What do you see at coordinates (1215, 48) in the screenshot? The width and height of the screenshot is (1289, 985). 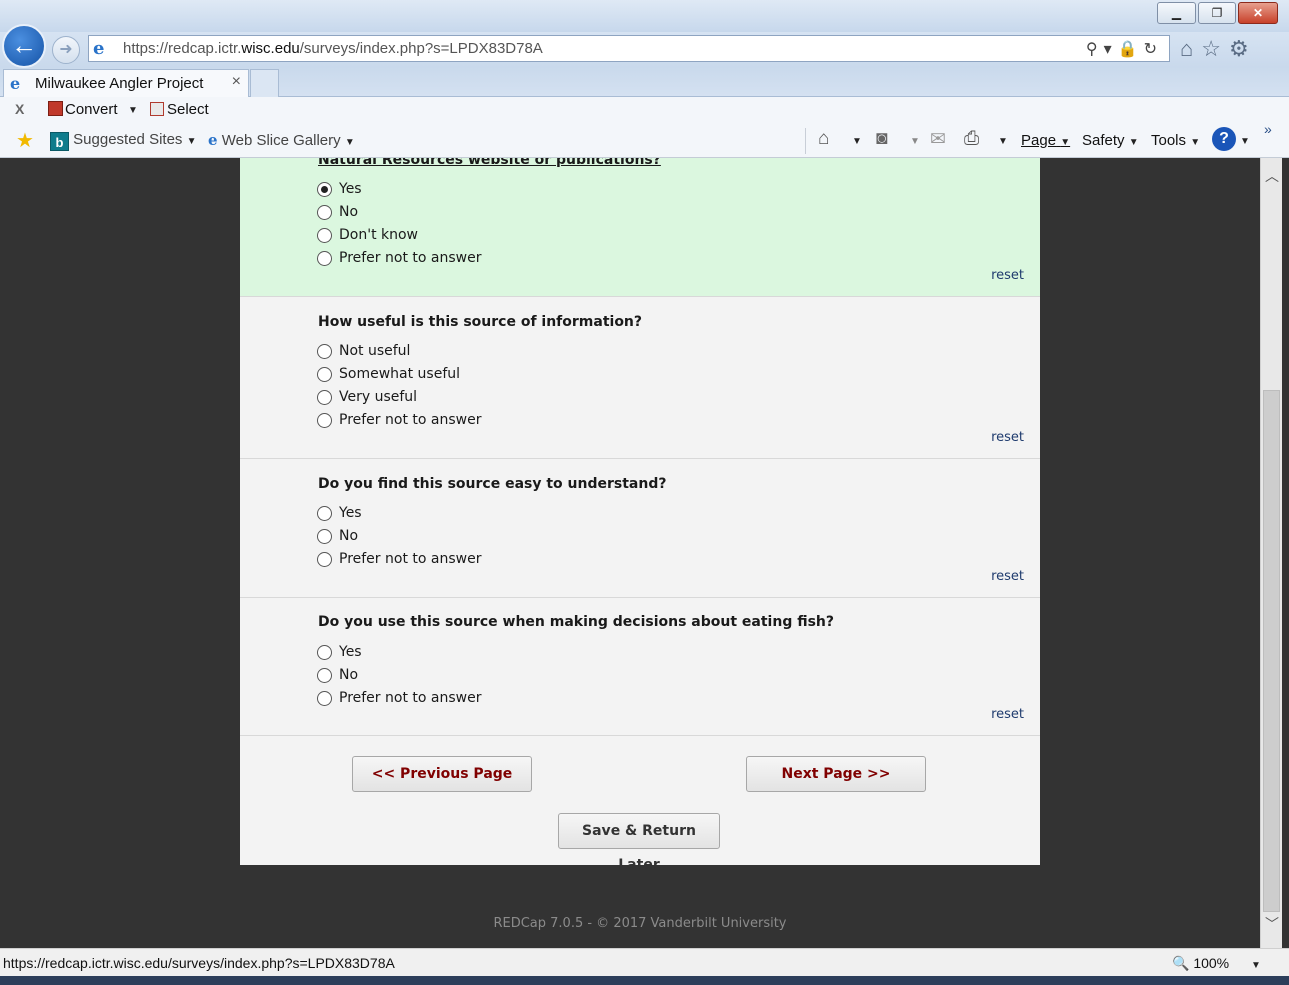 I see `favorites-star-icon: ☆` at bounding box center [1215, 48].